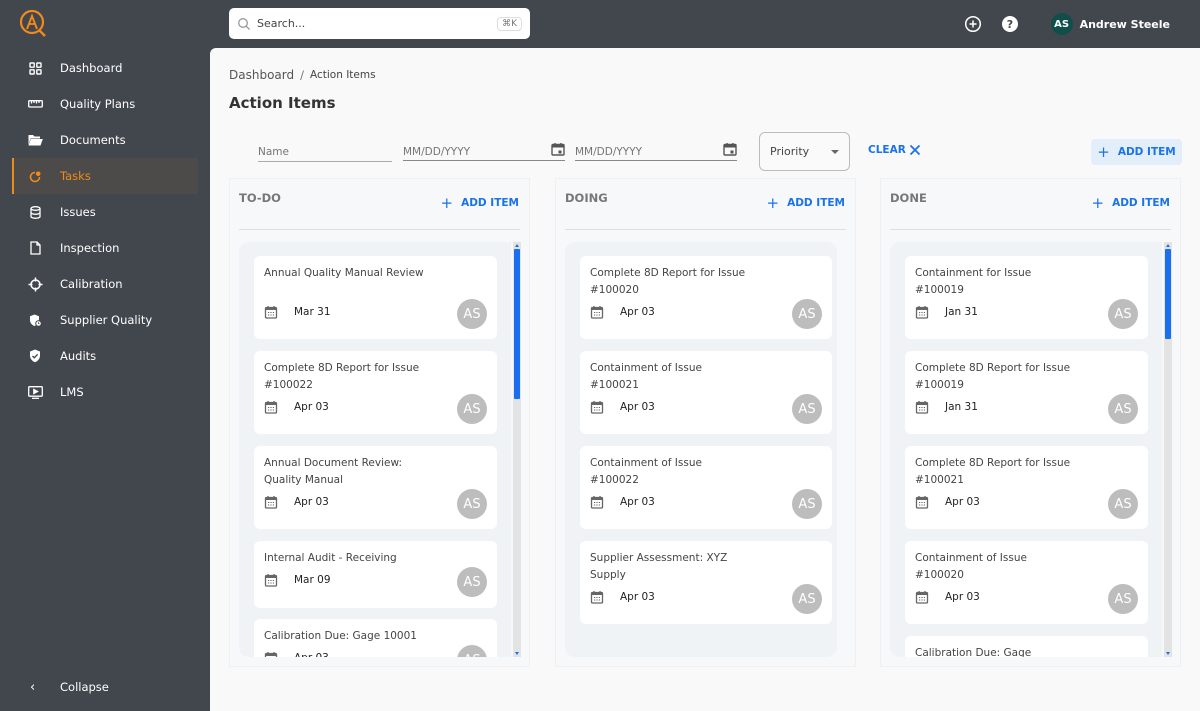  What do you see at coordinates (91, 284) in the screenshot?
I see `sidebar-item-label: Calibration` at bounding box center [91, 284].